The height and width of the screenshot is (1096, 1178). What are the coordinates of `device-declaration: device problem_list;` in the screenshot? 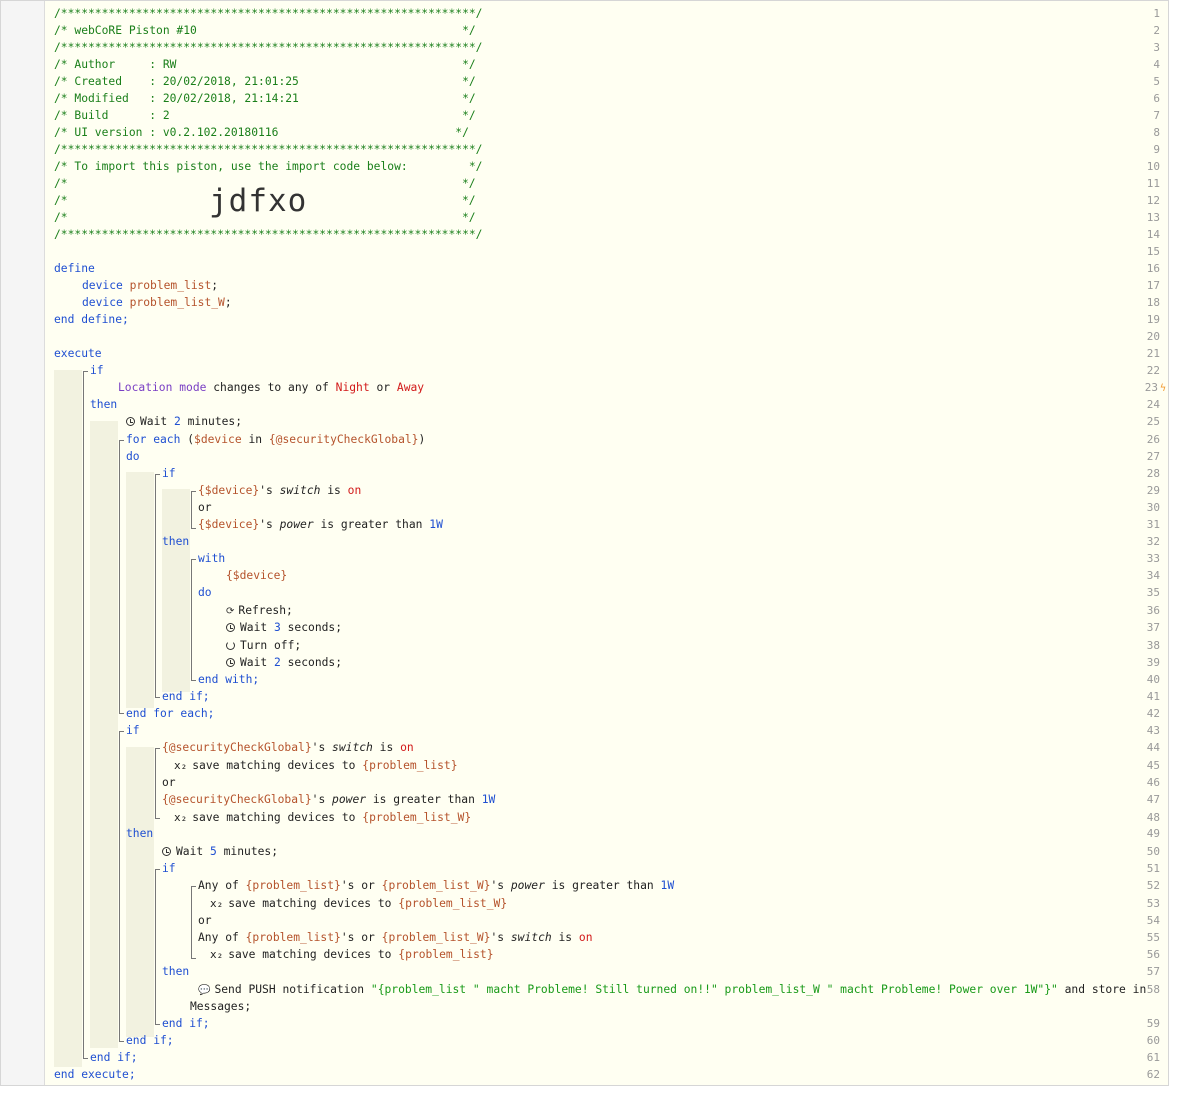 It's located at (150, 285).